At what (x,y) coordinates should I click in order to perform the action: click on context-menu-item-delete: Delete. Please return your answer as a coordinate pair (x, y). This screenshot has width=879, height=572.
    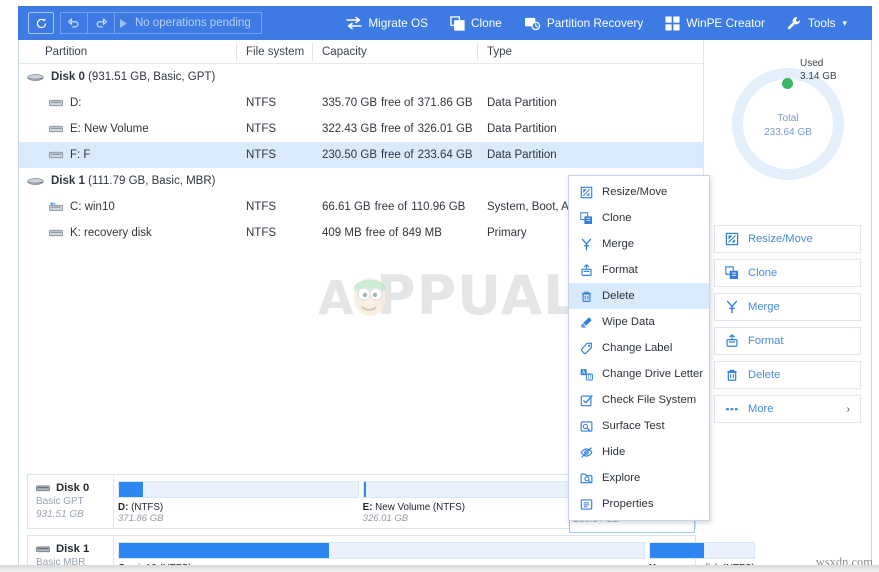
    Looking at the image, I should click on (639, 296).